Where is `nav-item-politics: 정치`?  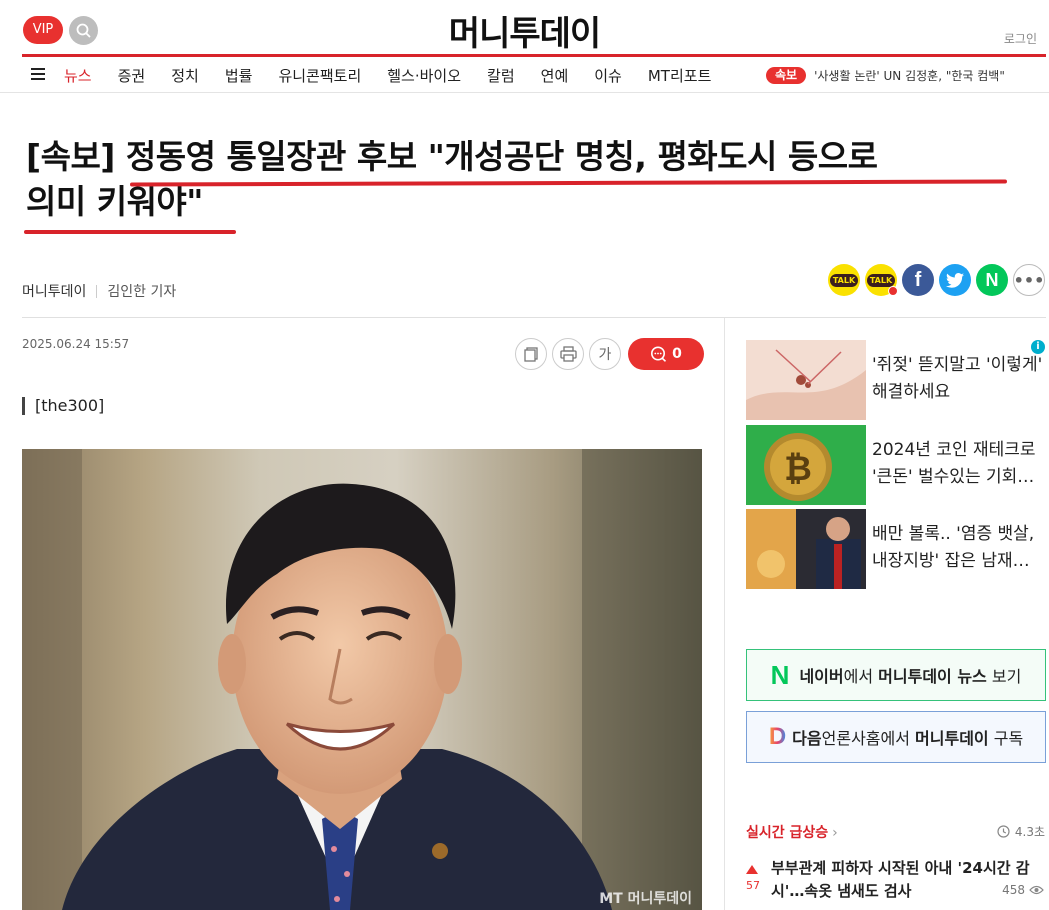 nav-item-politics: 정치 is located at coordinates (185, 75).